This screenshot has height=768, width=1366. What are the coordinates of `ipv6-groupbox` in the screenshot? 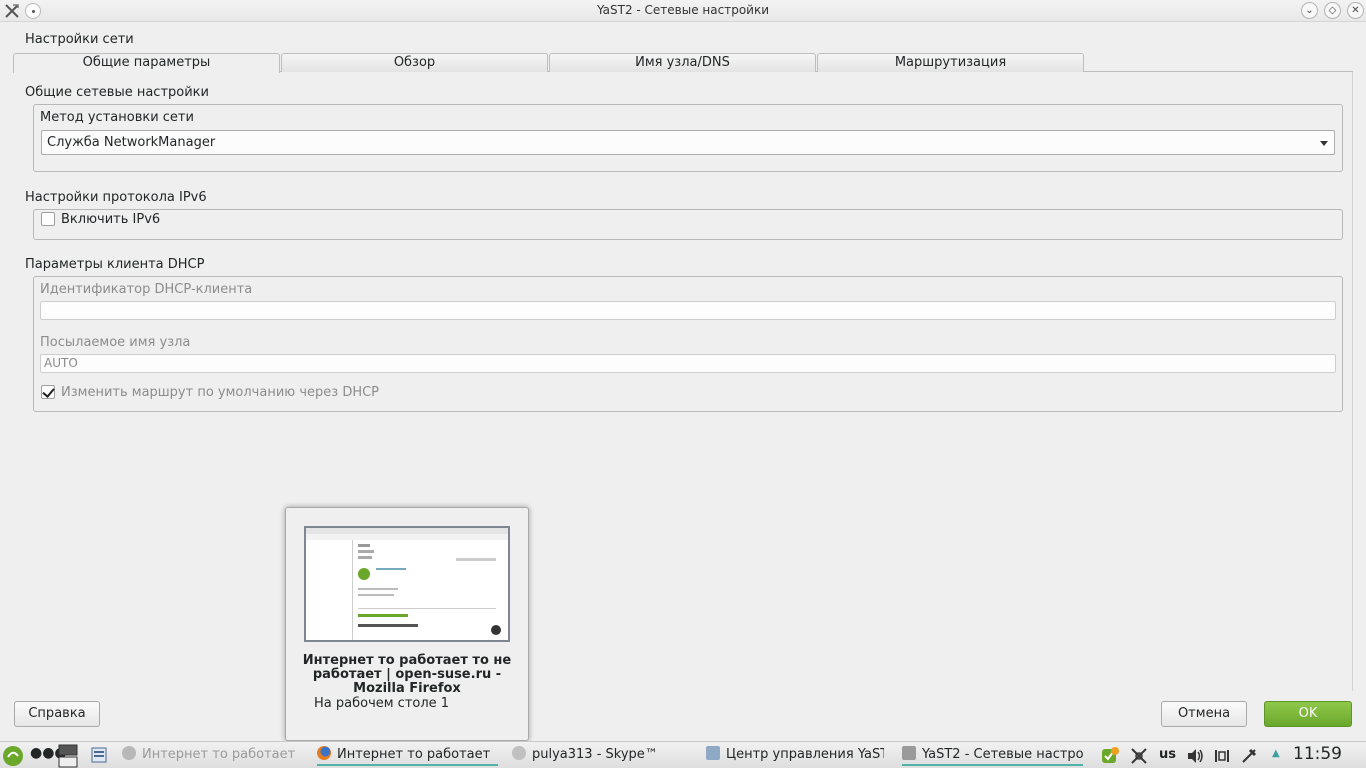 It's located at (688, 224).